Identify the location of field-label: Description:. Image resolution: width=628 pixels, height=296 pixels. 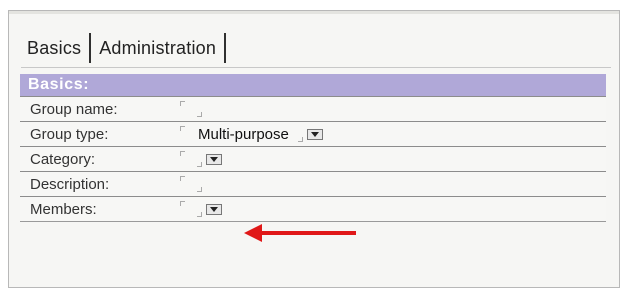
(70, 184).